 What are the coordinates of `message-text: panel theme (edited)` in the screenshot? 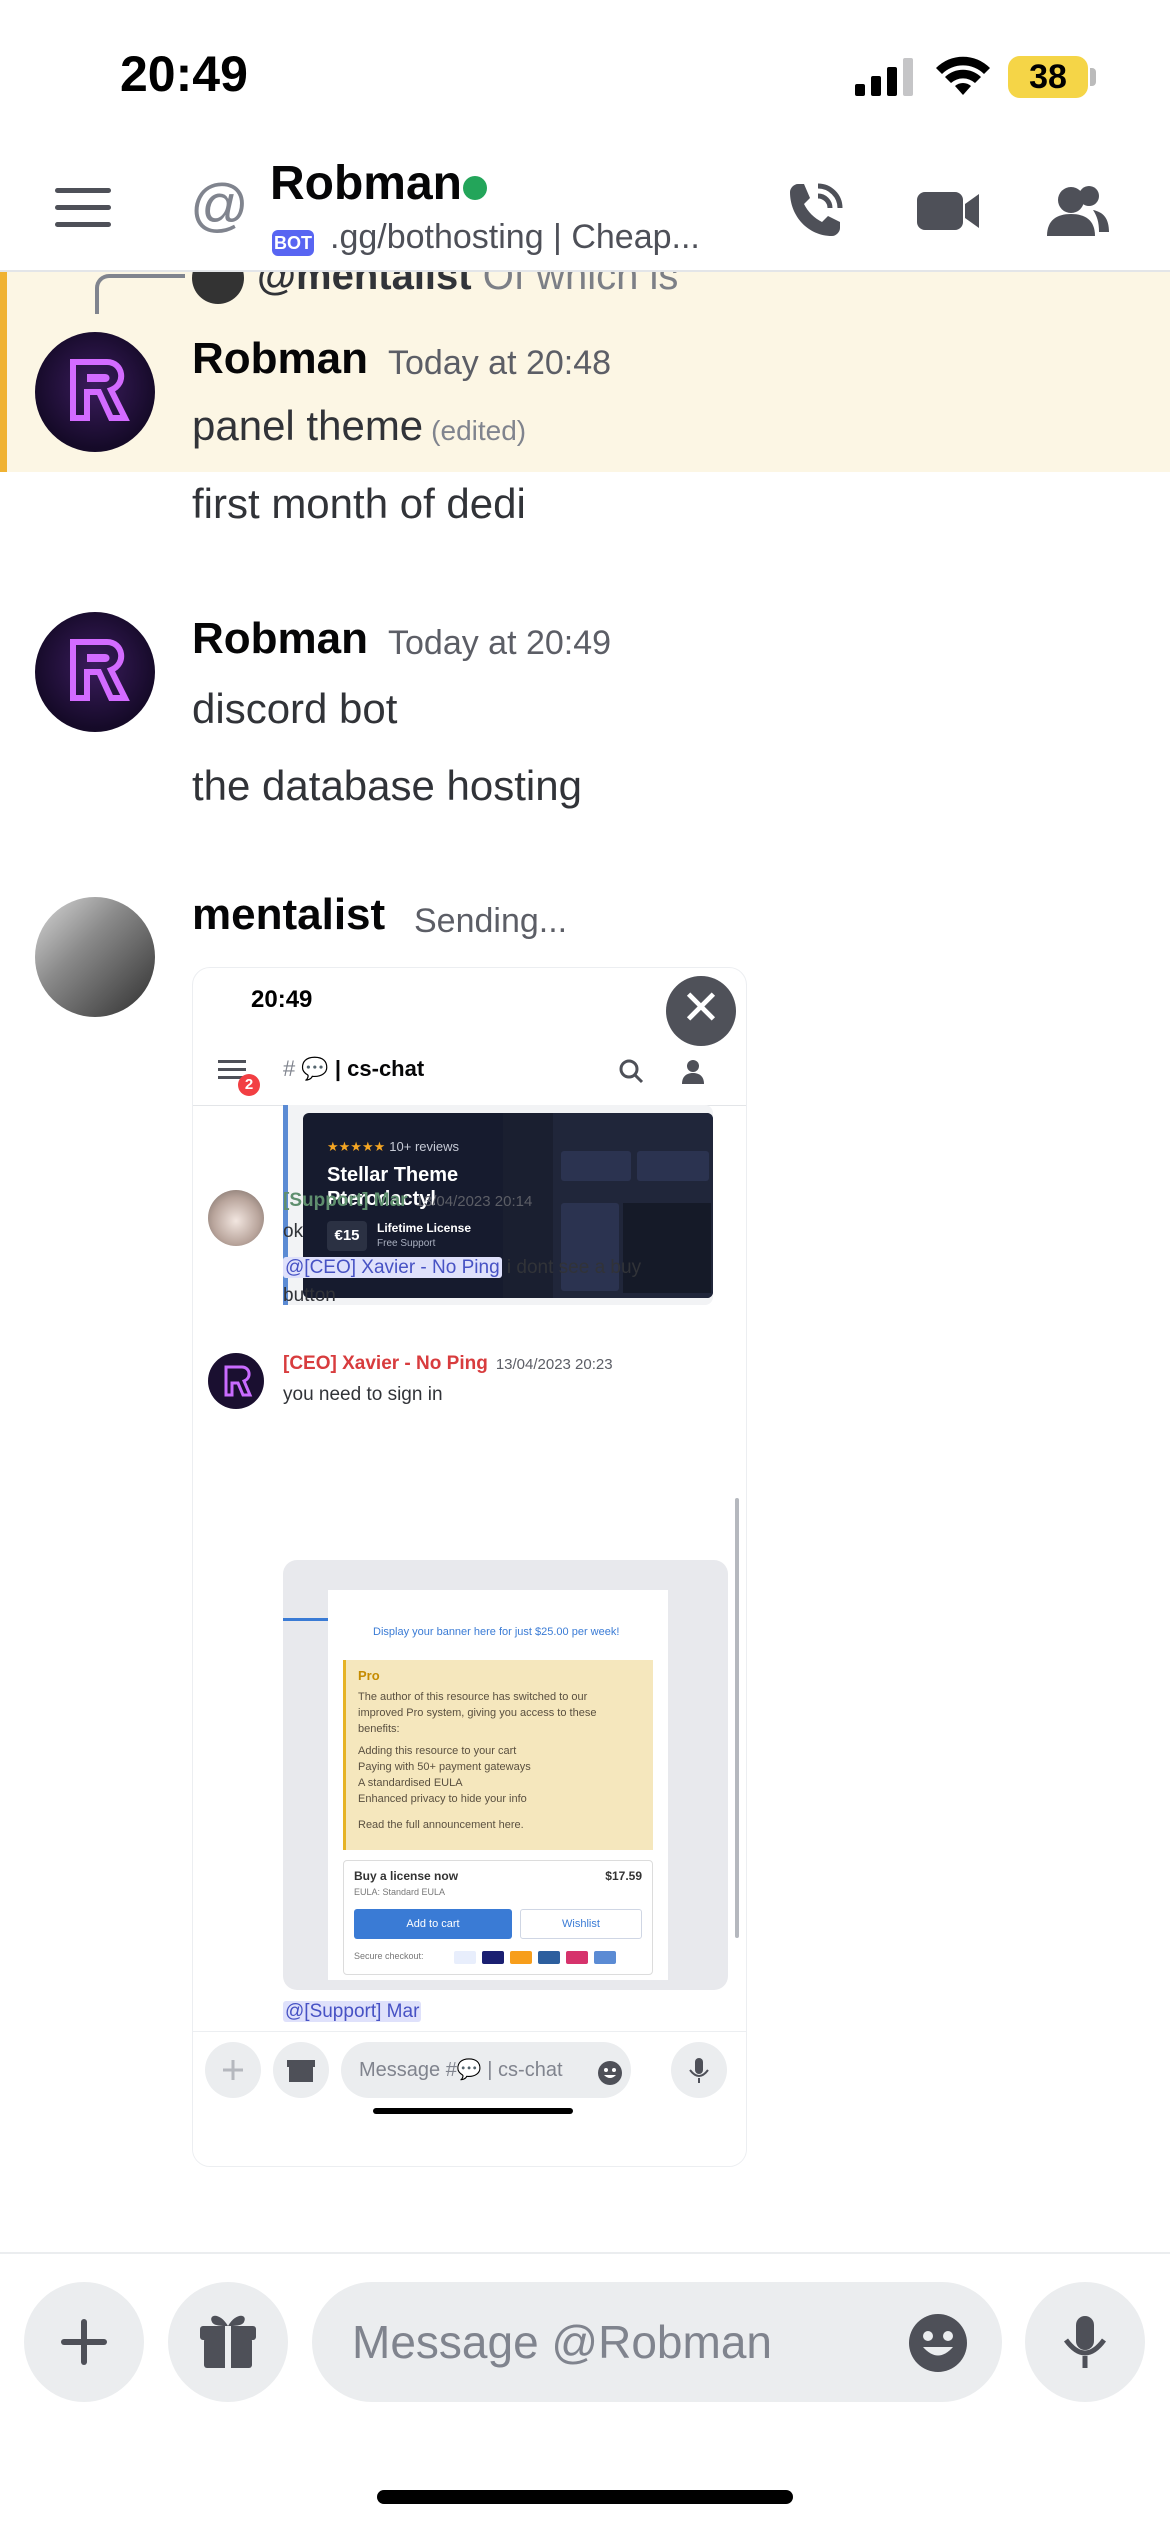 It's located at (359, 425).